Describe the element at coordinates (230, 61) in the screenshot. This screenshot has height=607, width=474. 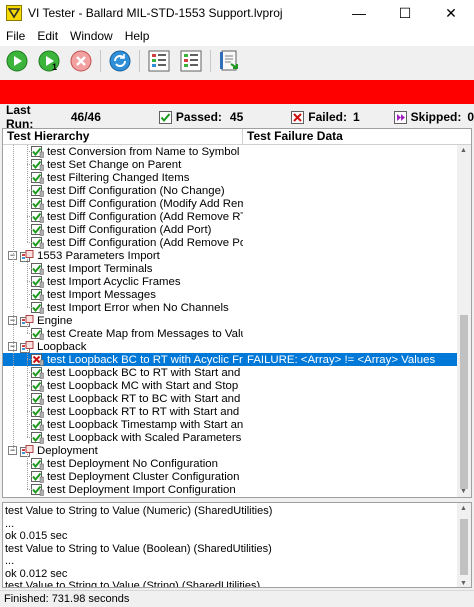
I see `export-report-button` at that location.